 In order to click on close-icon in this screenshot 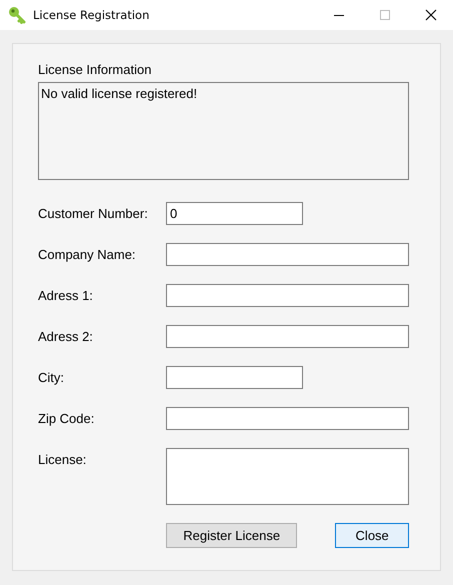, I will do `click(431, 15)`.